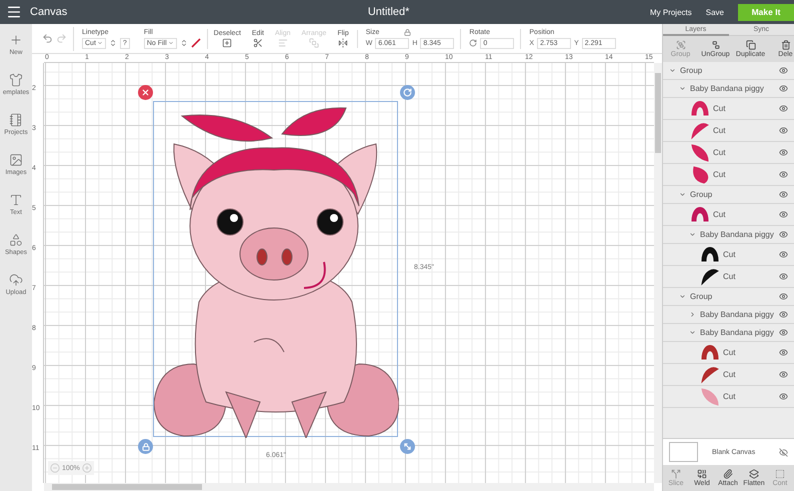 The image size is (794, 491). I want to click on hidden-icon, so click(783, 452).